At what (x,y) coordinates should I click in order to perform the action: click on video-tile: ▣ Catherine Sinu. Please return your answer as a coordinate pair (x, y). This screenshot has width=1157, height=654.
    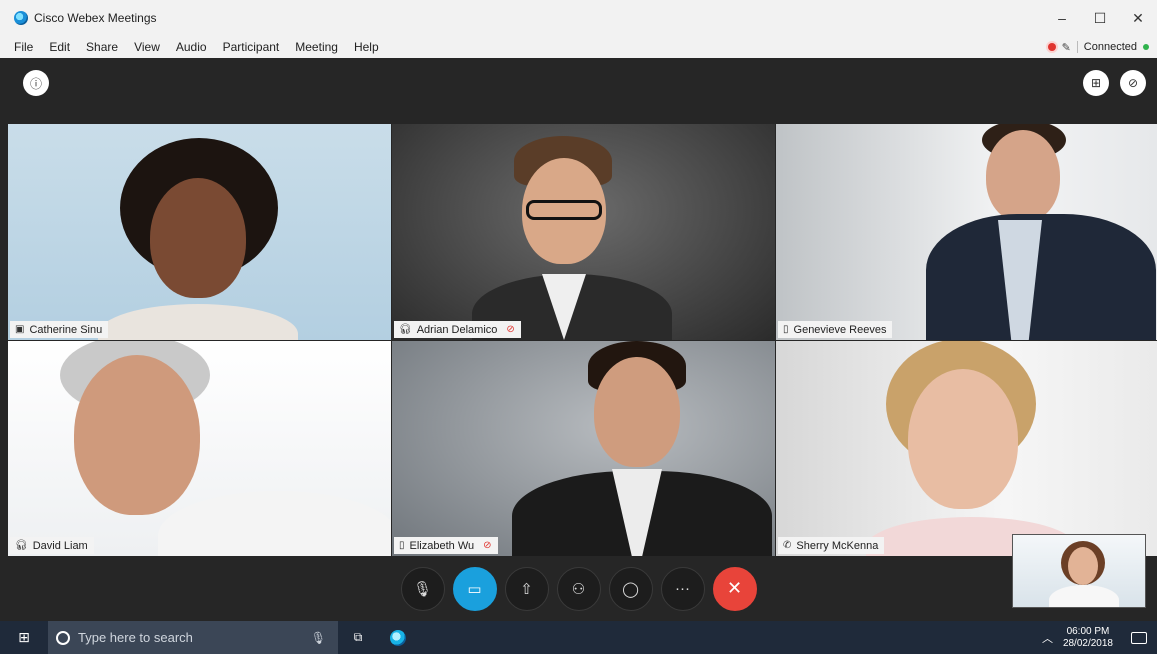
    Looking at the image, I should click on (199, 232).